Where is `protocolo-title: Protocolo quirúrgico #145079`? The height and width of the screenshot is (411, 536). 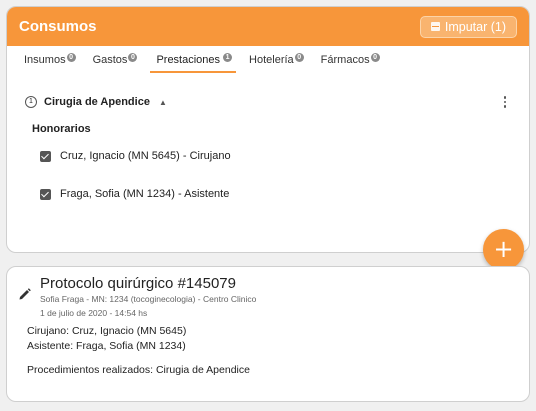
protocolo-title: Protocolo quirúrgico #145079 is located at coordinates (138, 283).